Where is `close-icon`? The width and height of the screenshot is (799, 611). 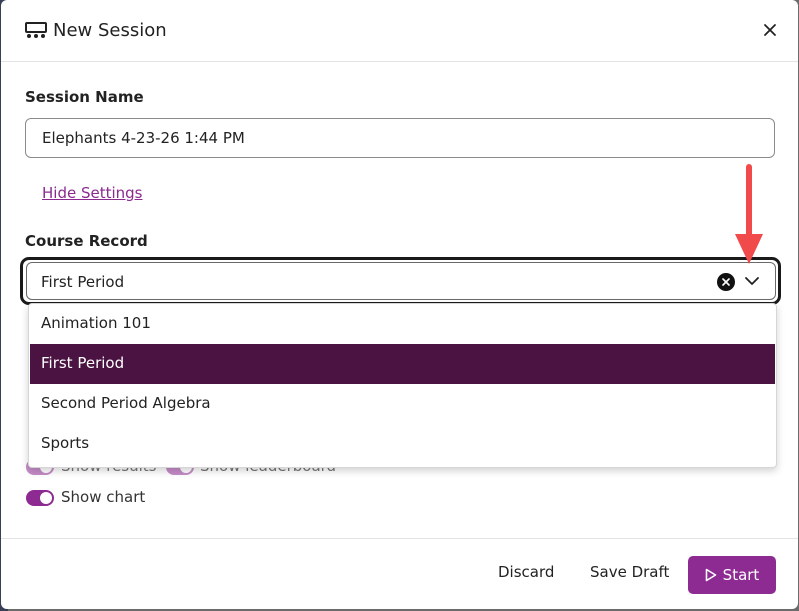 close-icon is located at coordinates (770, 30).